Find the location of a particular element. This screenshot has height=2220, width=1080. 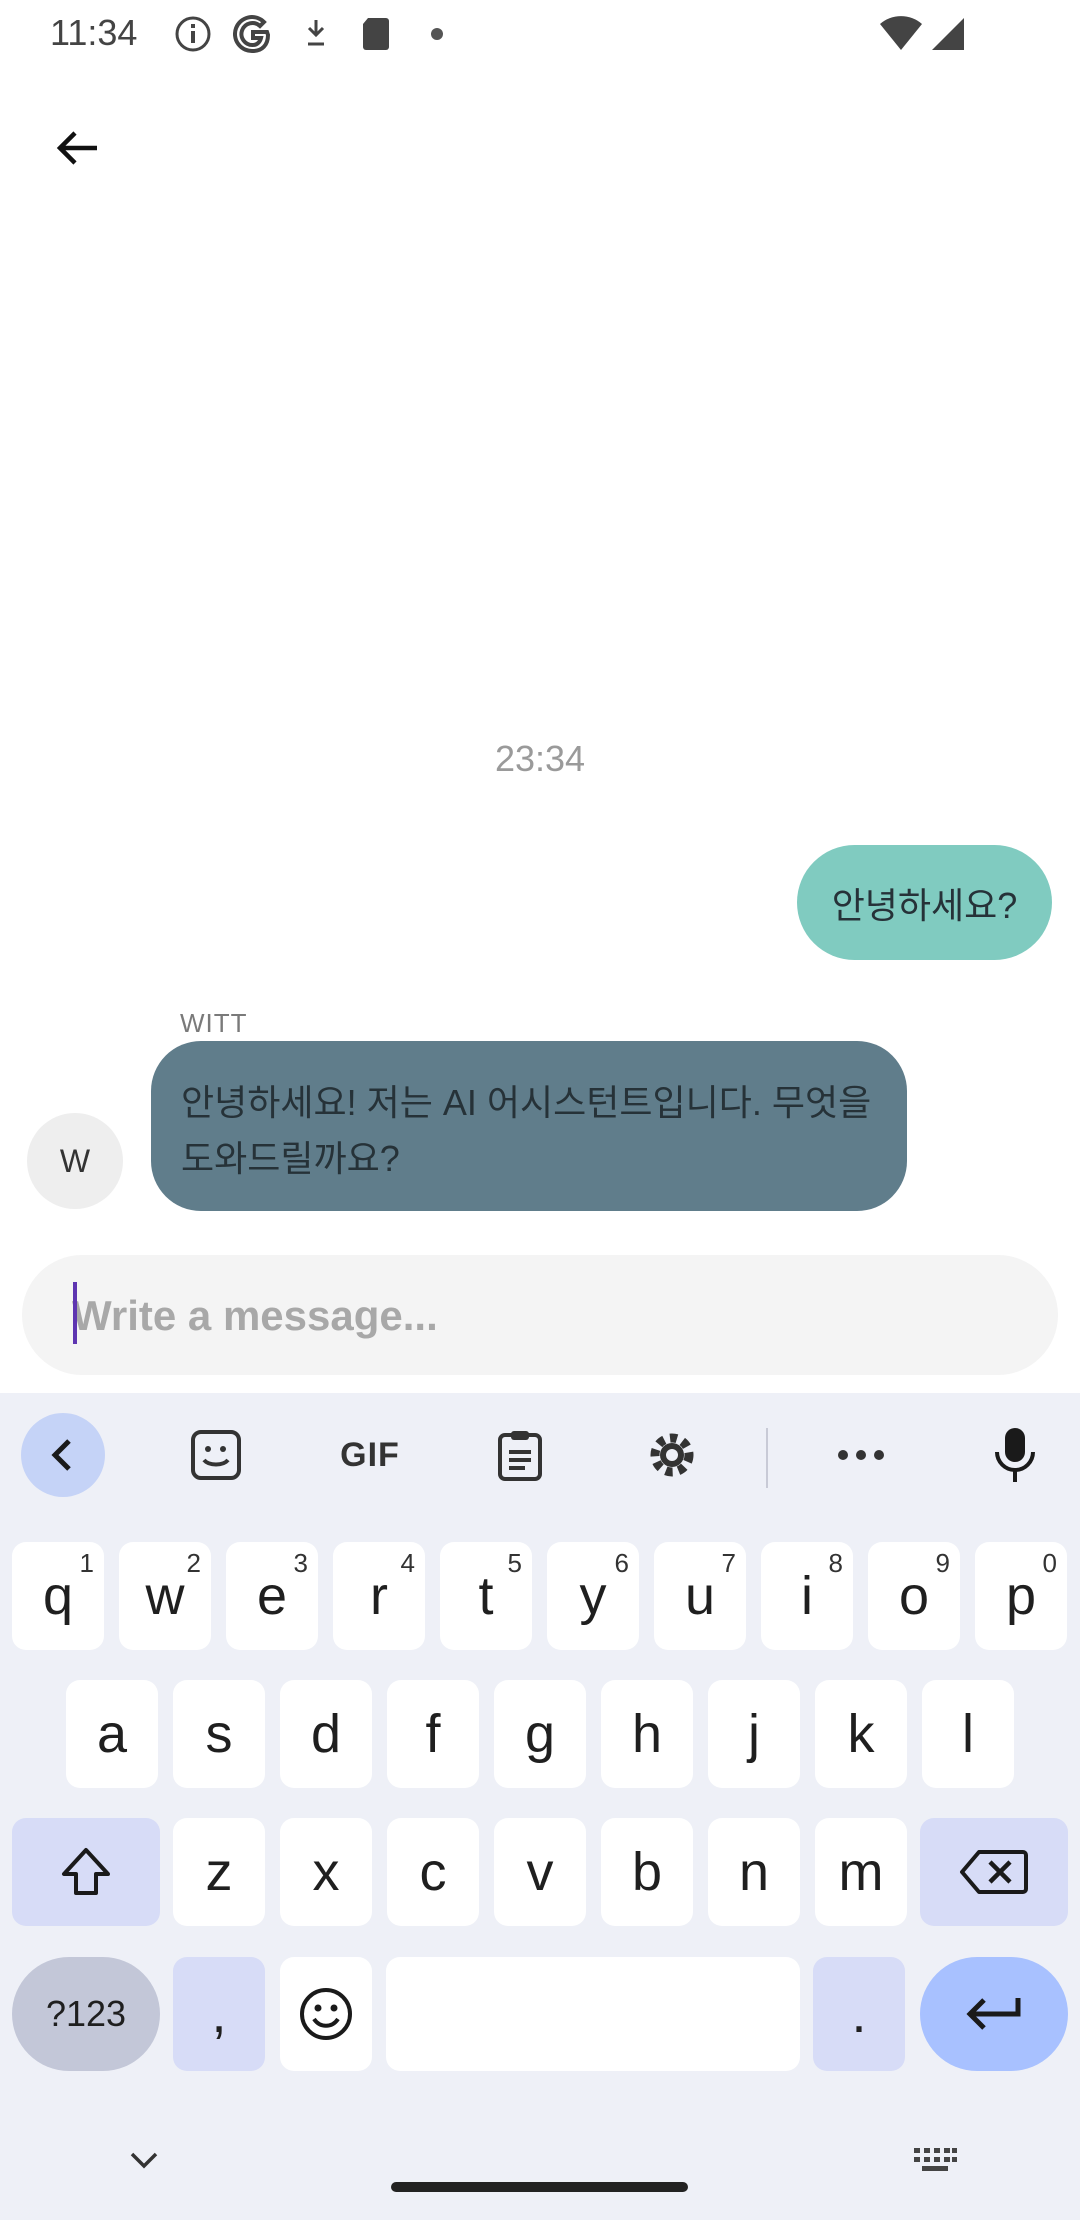

key-t: t5 is located at coordinates (486, 1596).